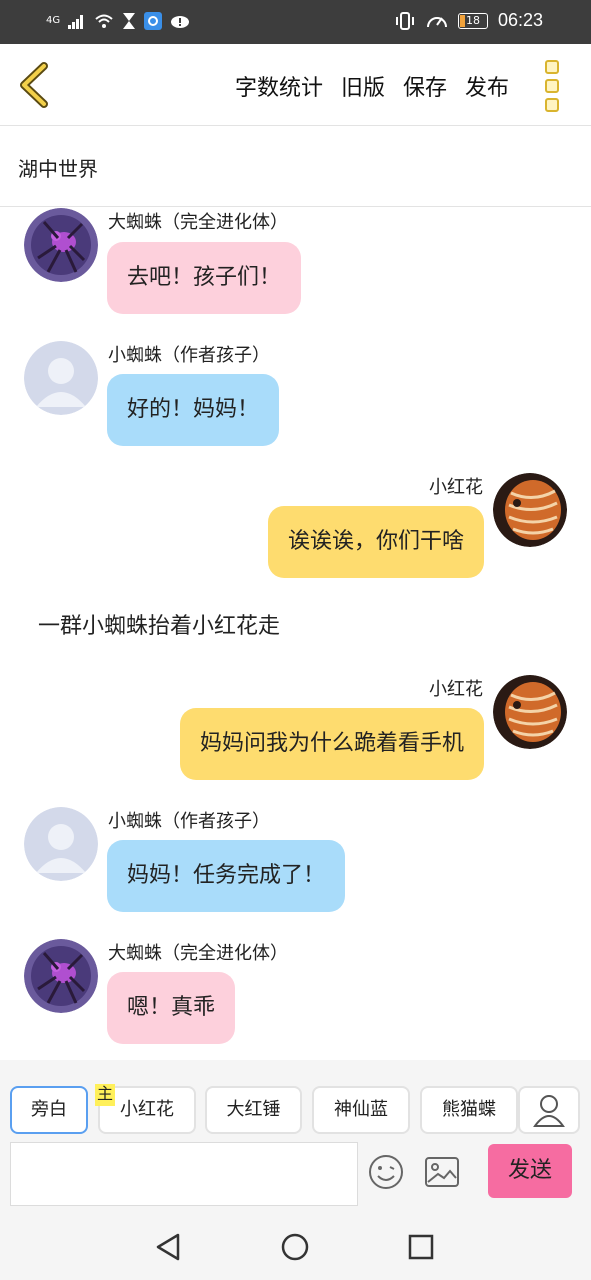 The height and width of the screenshot is (1280, 591). What do you see at coordinates (204, 278) in the screenshot?
I see `chat-bubble: 去吧！孩子们！` at bounding box center [204, 278].